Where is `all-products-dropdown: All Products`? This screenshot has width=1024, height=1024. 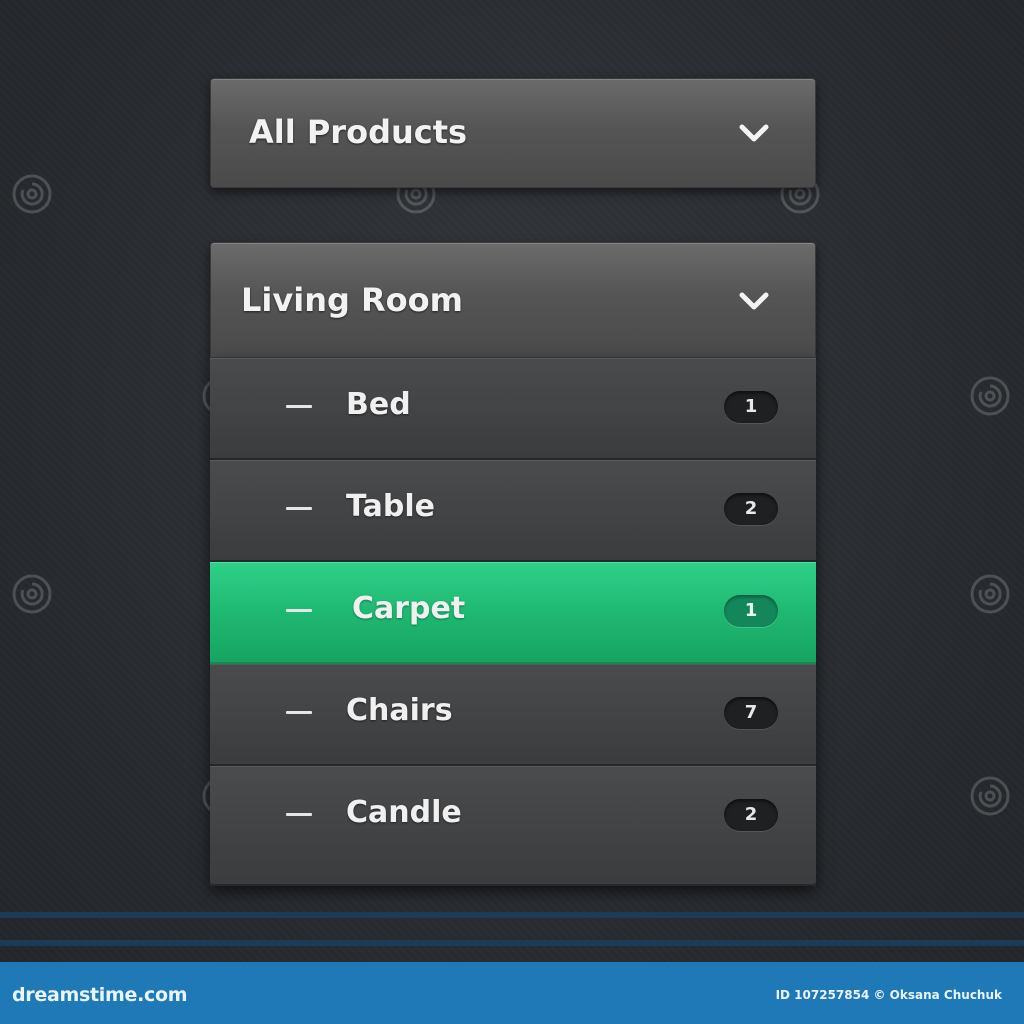
all-products-dropdown: All Products is located at coordinates (513, 133).